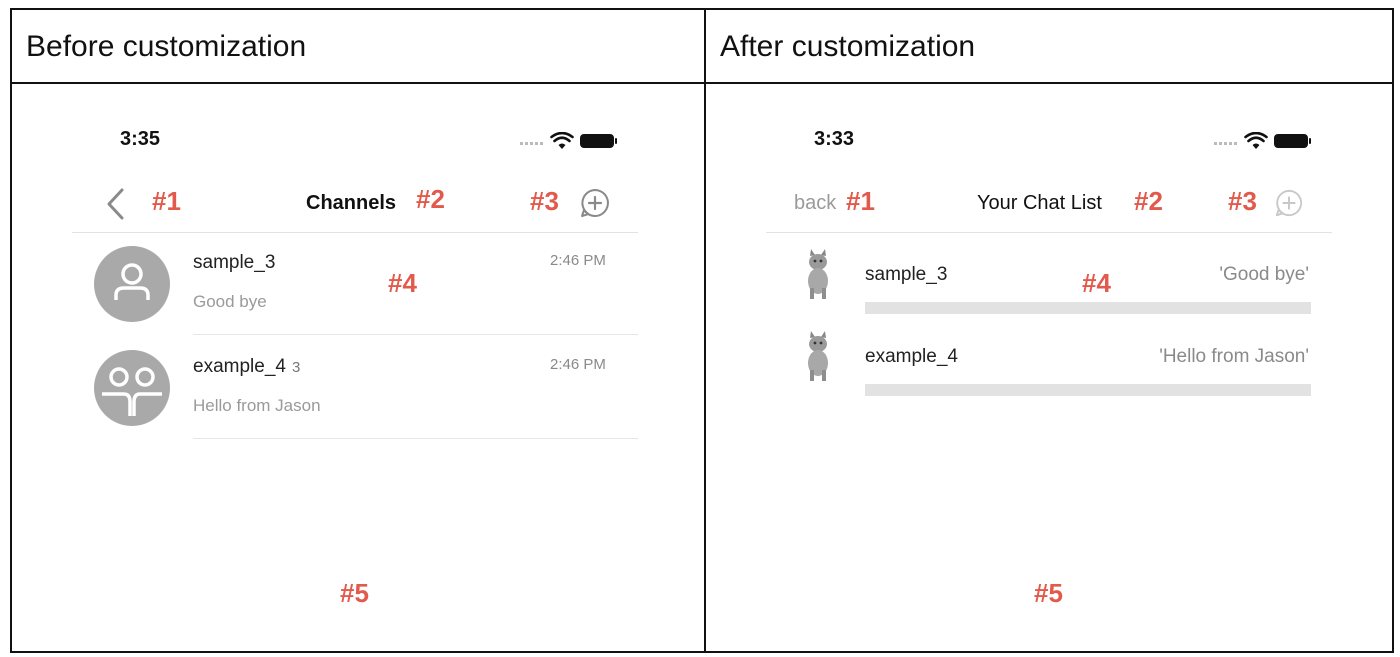 Image resolution: width=1400 pixels, height=657 pixels. What do you see at coordinates (166, 46) in the screenshot?
I see `panel-title-before: Before customization` at bounding box center [166, 46].